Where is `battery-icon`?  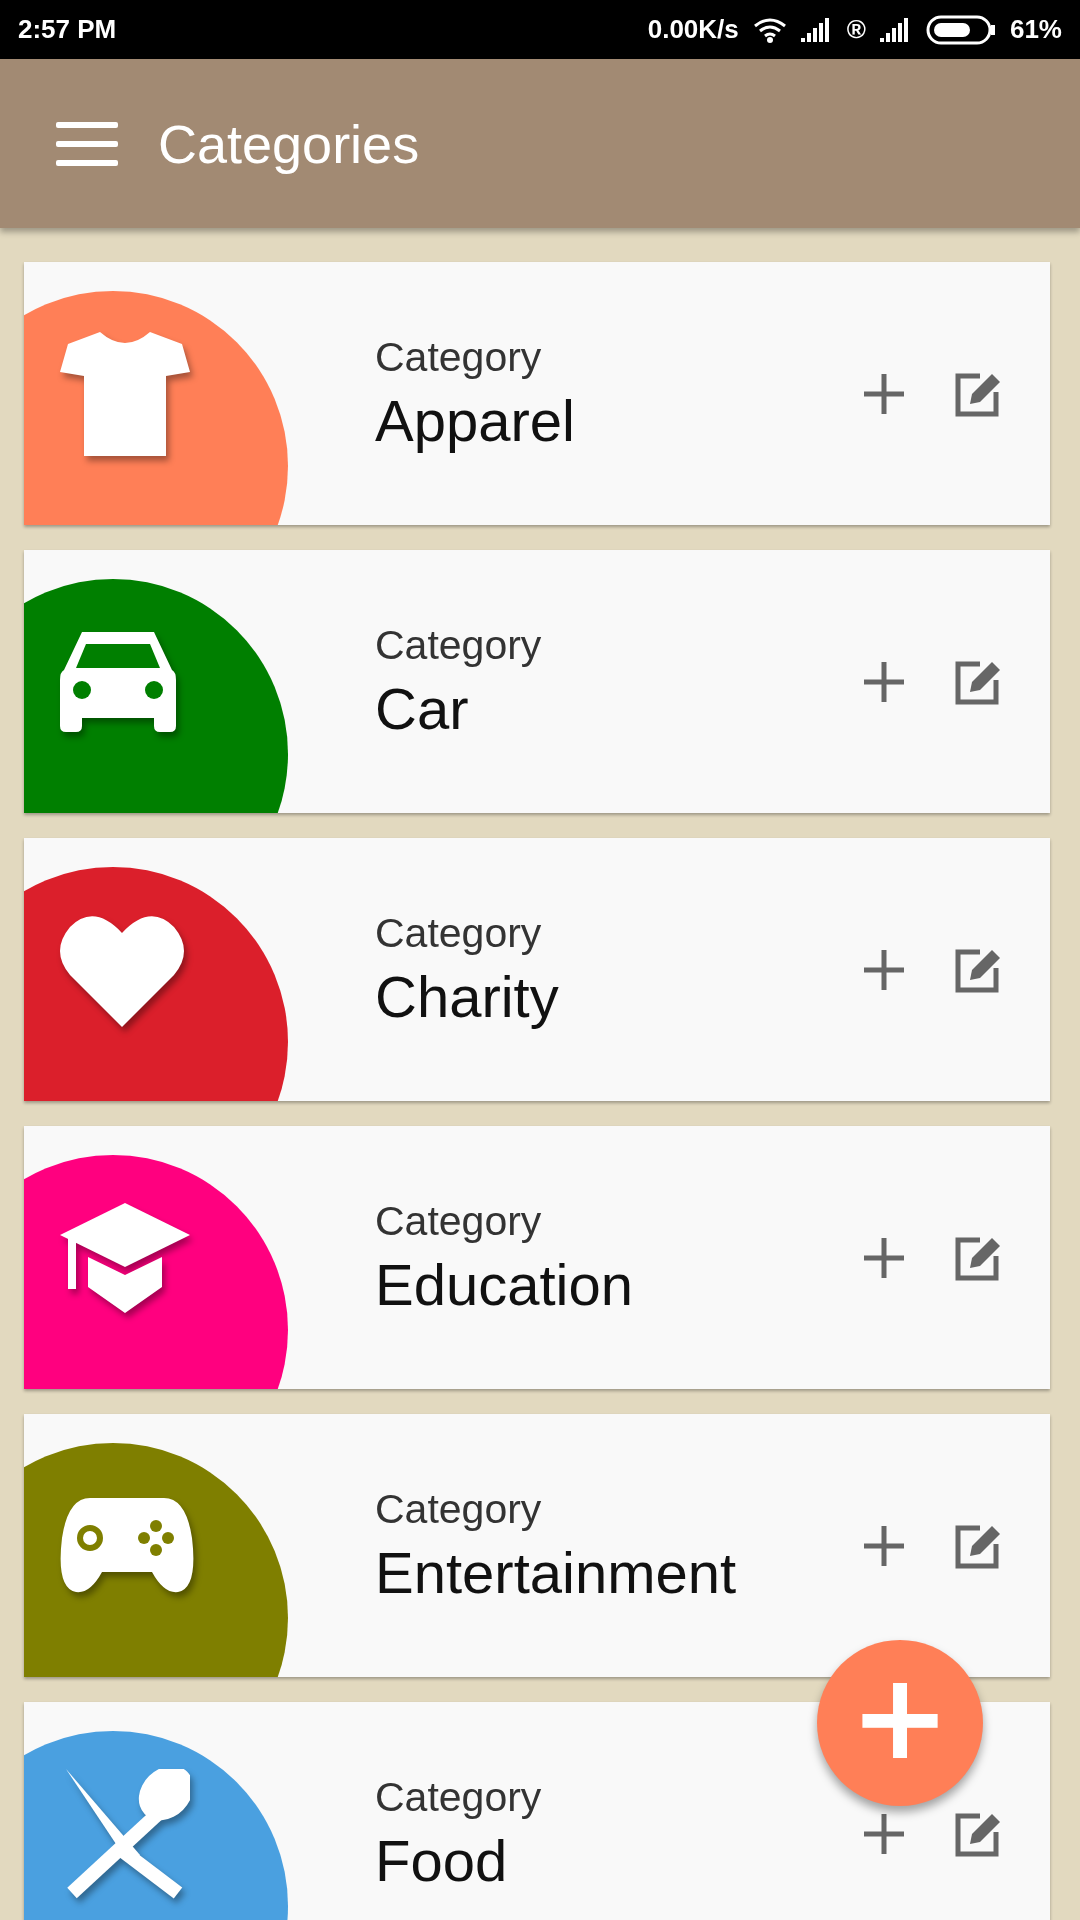
battery-icon is located at coordinates (960, 29).